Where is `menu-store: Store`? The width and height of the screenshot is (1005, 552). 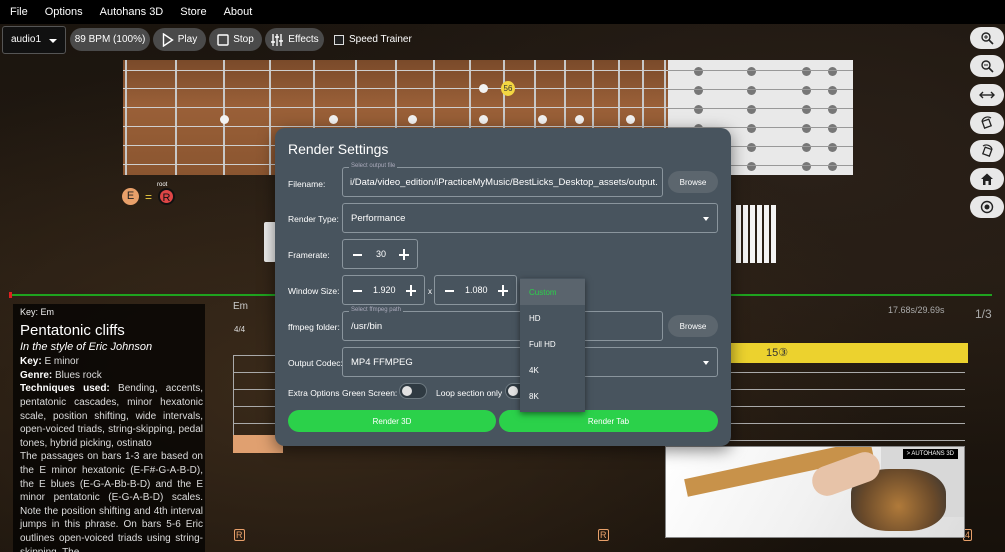
menu-store: Store is located at coordinates (193, 12).